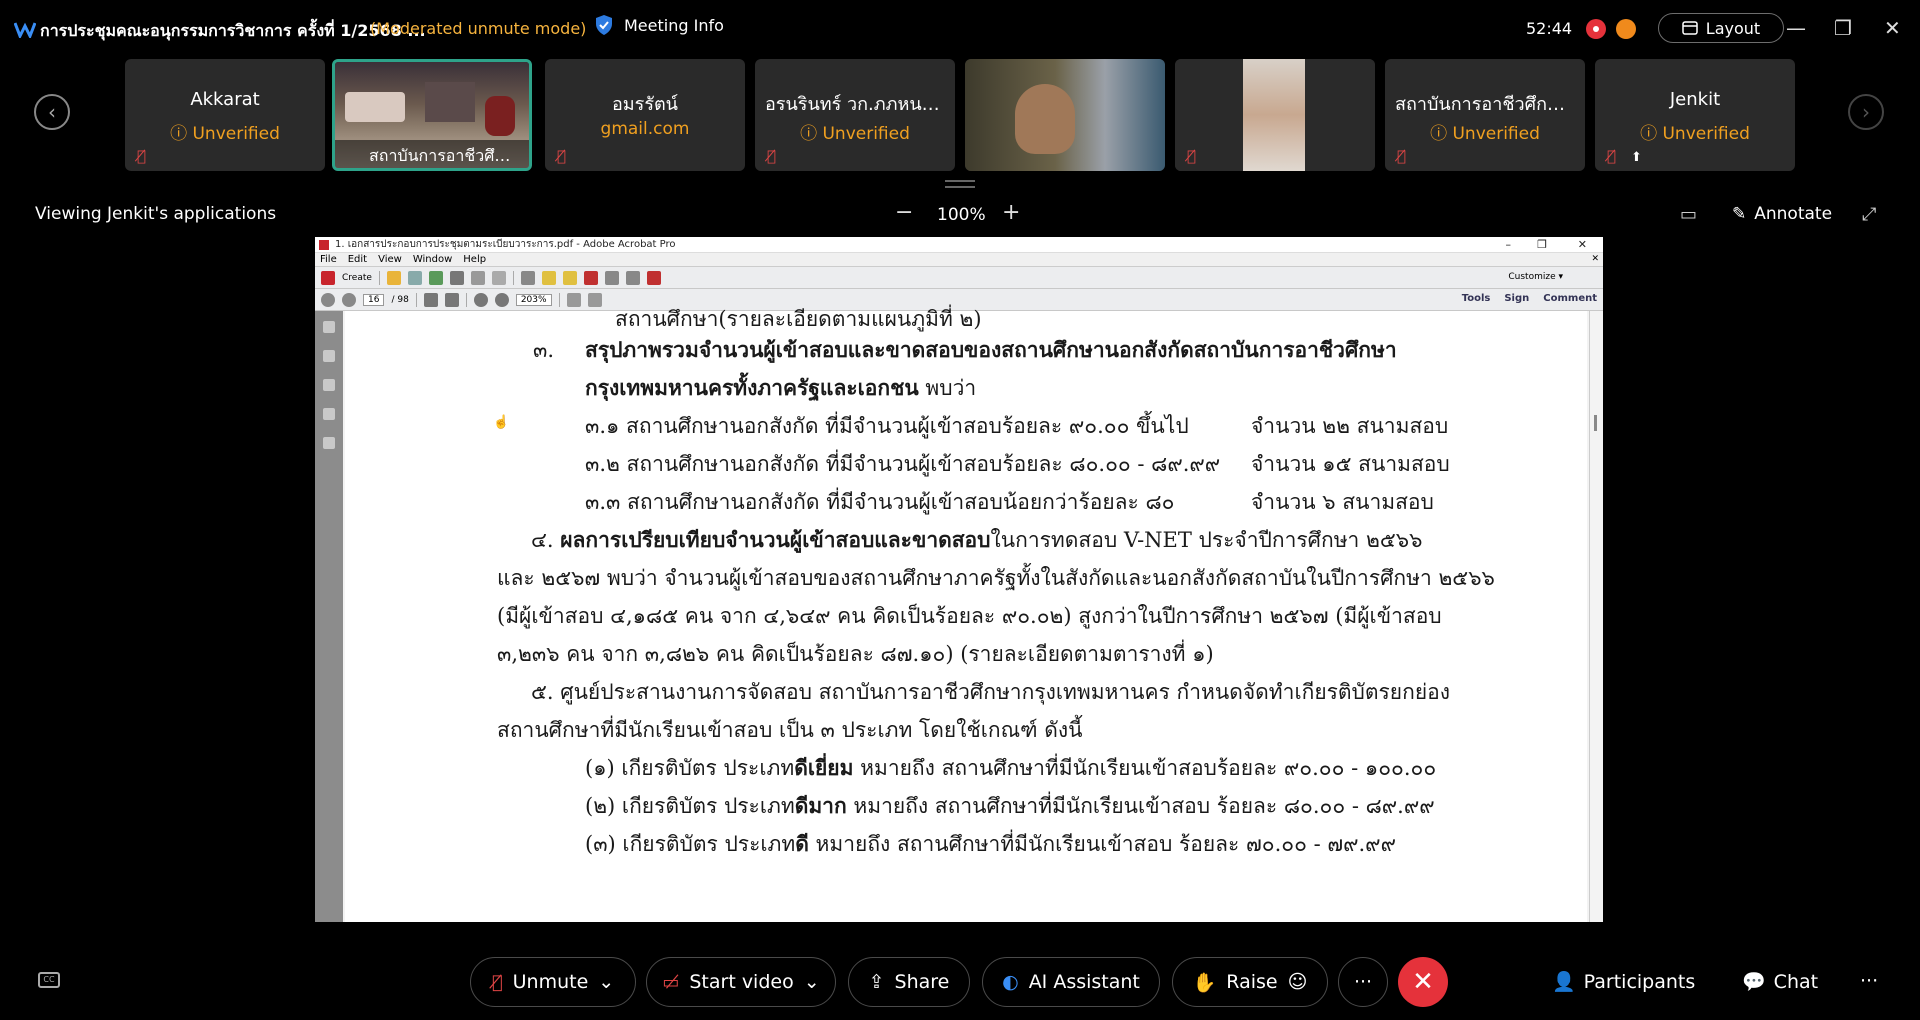 The height and width of the screenshot is (1020, 1920). Describe the element at coordinates (1065, 115) in the screenshot. I see `participant-tile-video` at that location.